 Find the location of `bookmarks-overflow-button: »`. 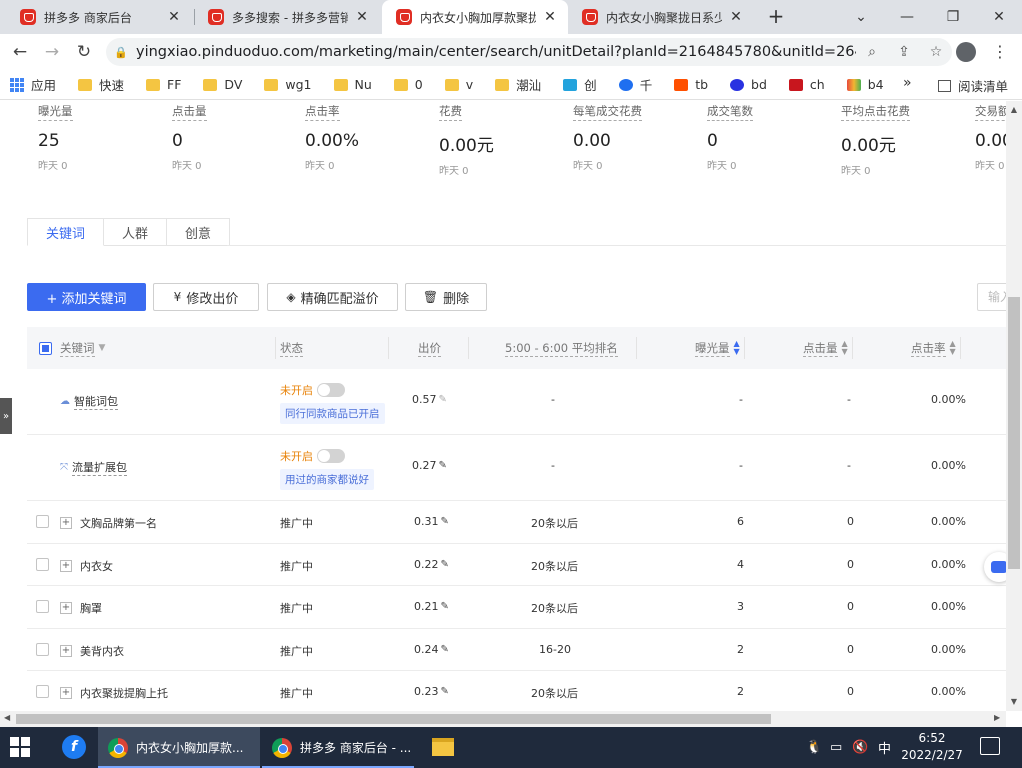

bookmarks-overflow-button: » is located at coordinates (907, 83).